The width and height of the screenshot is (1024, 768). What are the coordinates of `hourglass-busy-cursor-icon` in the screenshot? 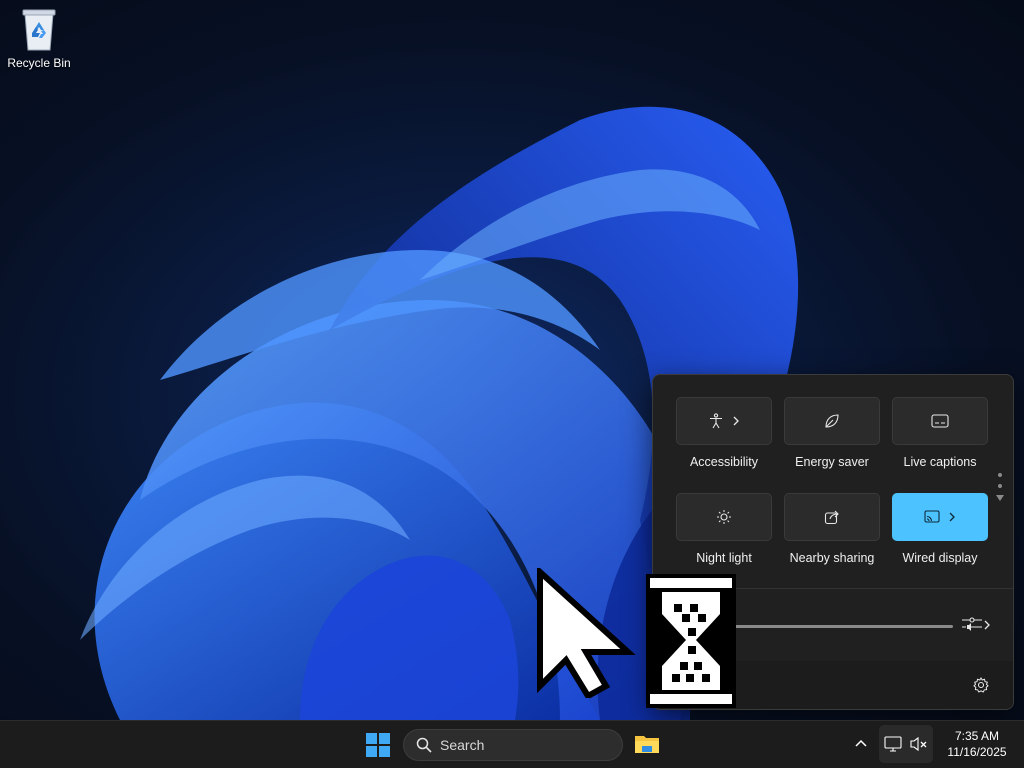 It's located at (691, 641).